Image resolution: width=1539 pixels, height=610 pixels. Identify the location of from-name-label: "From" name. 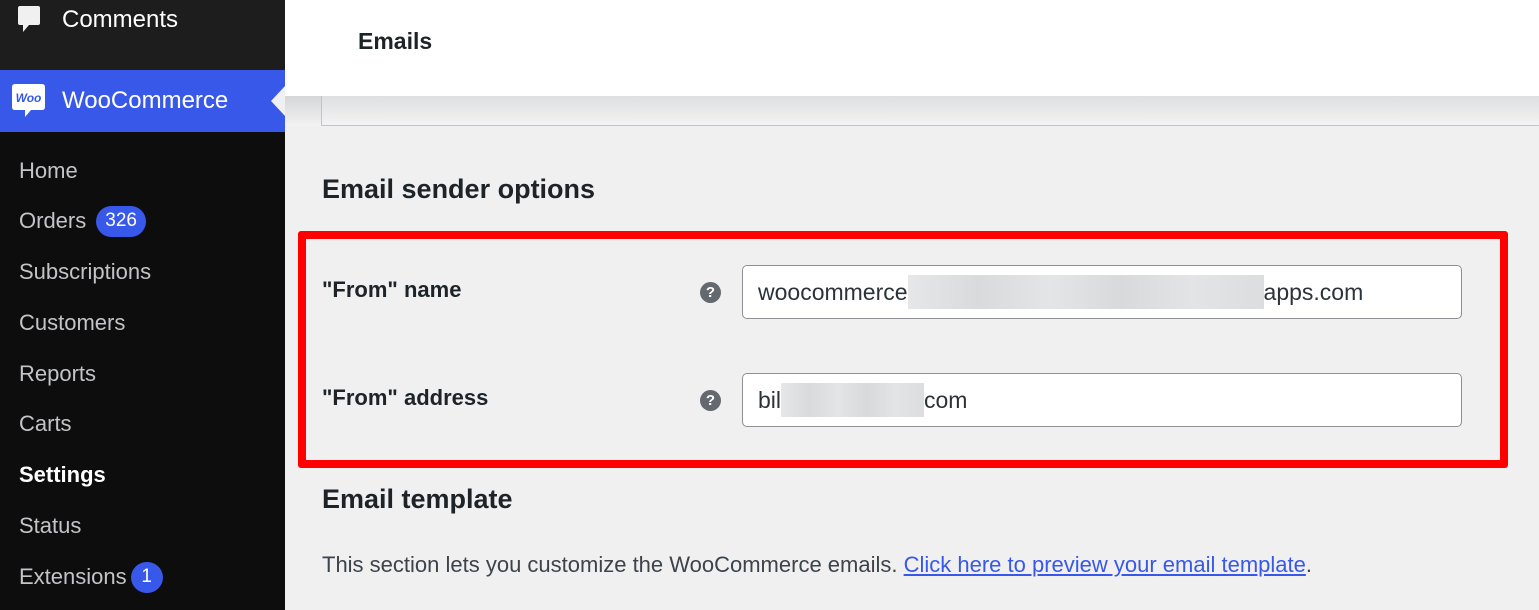
(392, 289).